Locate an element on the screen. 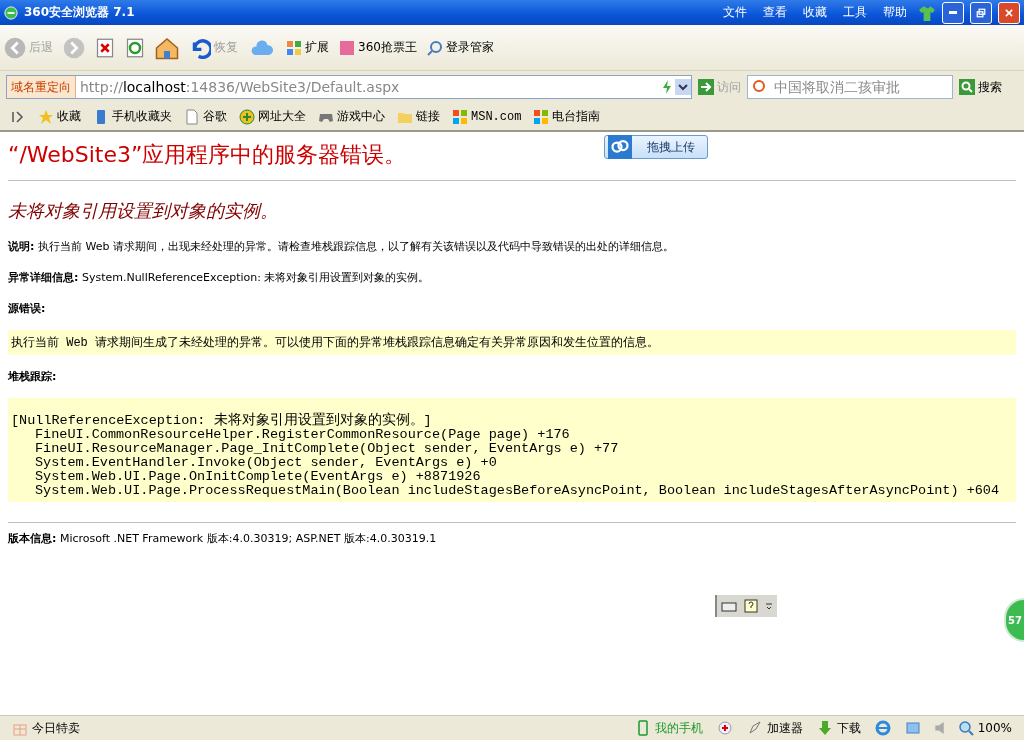  bookmark-item: 网址大全 is located at coordinates (272, 116).